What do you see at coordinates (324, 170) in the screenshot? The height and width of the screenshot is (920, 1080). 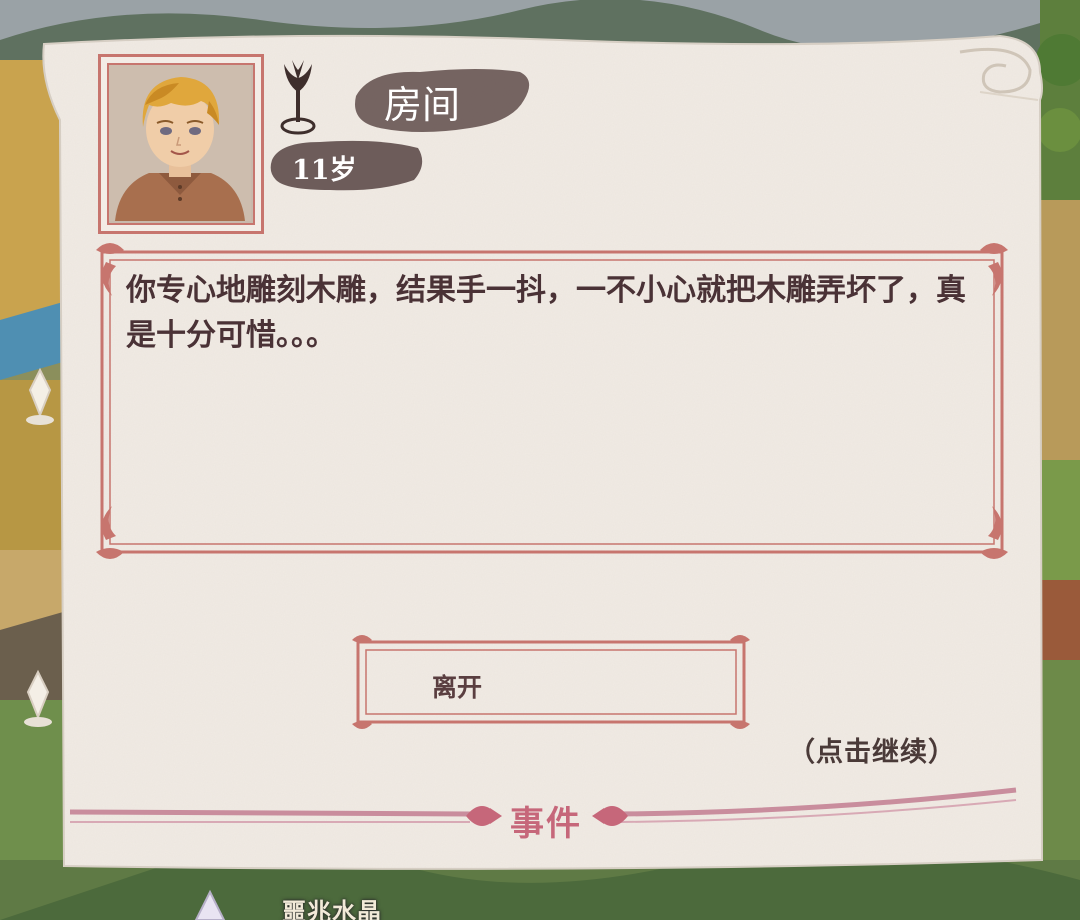 I see `character-age: 11岁` at bounding box center [324, 170].